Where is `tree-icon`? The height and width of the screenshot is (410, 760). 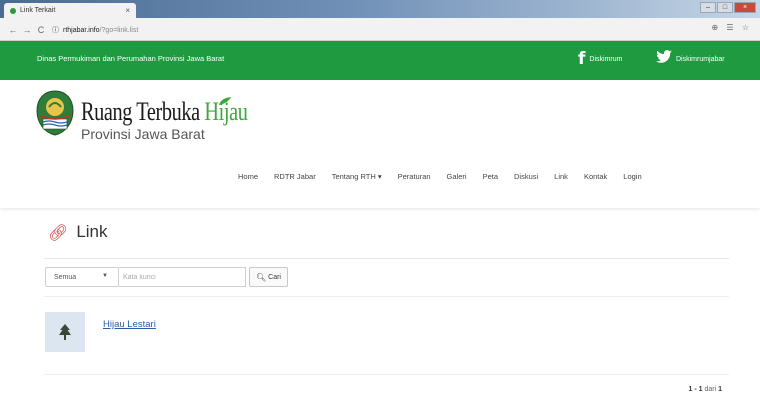 tree-icon is located at coordinates (65, 332).